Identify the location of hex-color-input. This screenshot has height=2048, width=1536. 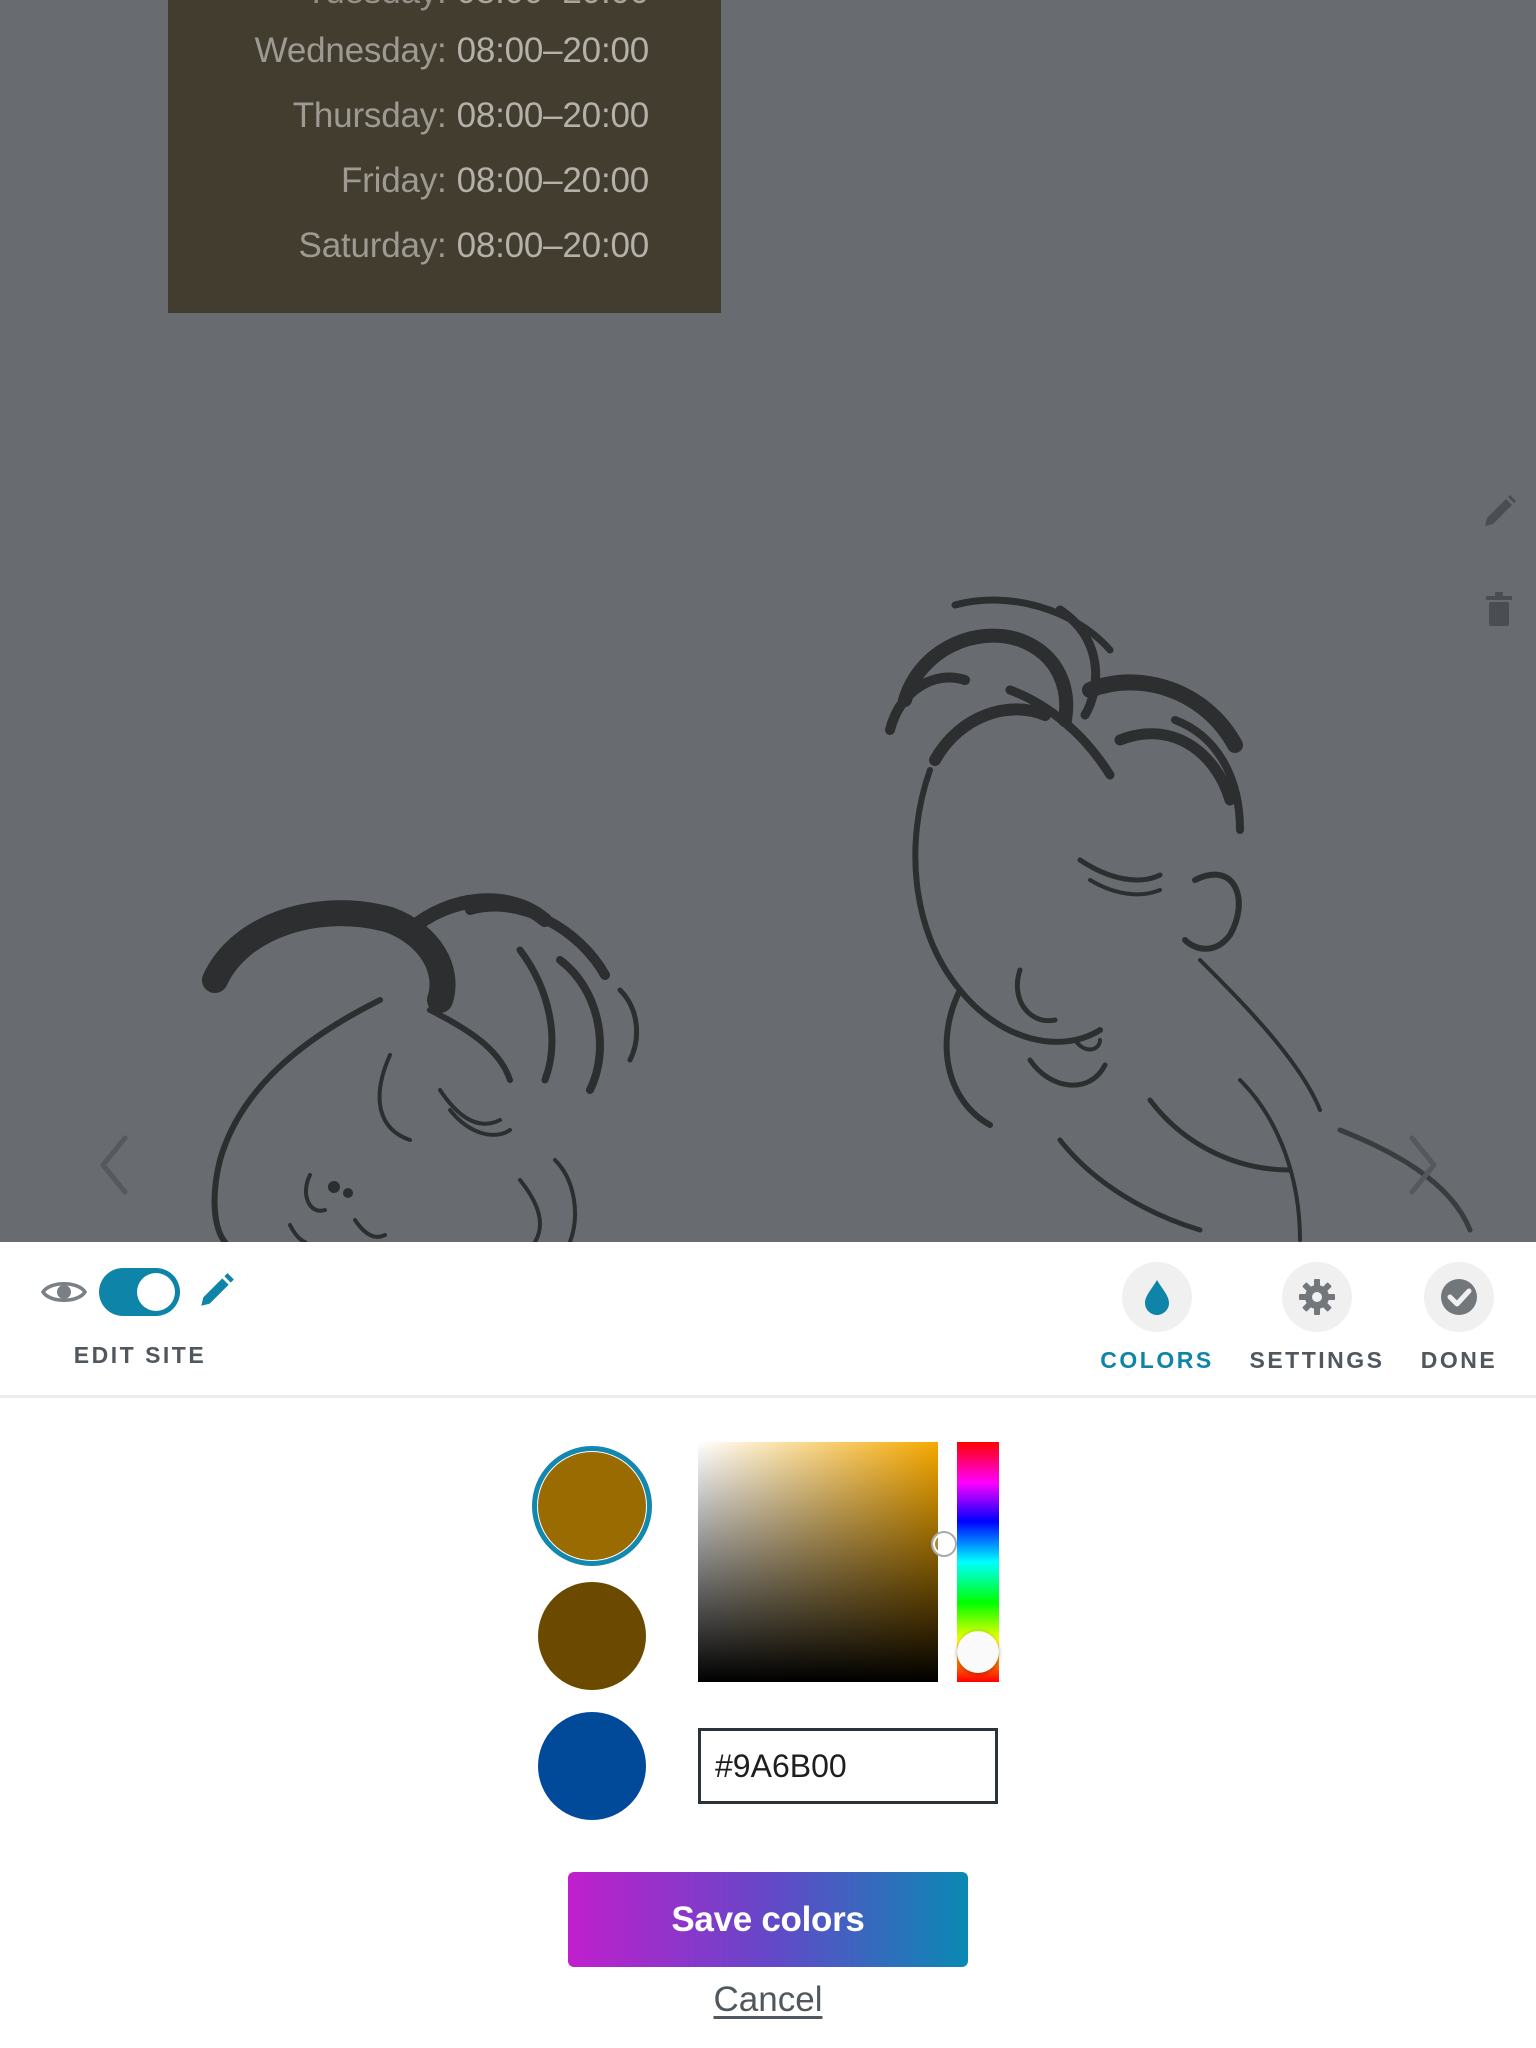
(848, 1766).